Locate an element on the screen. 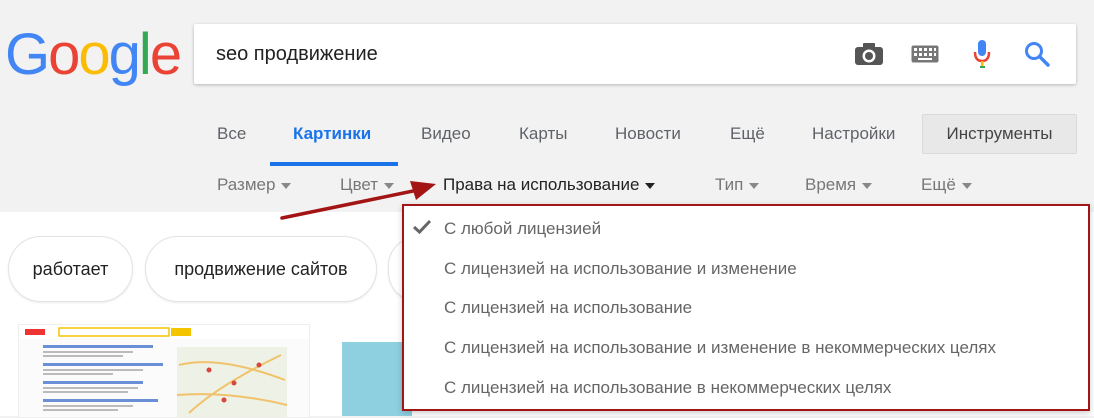 Image resolution: width=1094 pixels, height=418 pixels. keyboard-icon is located at coordinates (925, 54).